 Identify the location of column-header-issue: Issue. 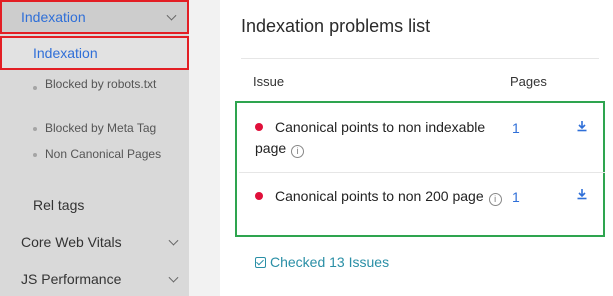
(269, 81).